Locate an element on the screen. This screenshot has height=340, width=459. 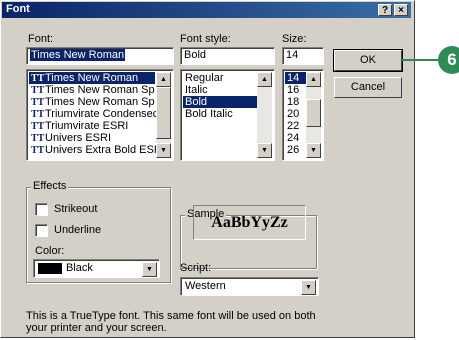
underline-checkbox is located at coordinates (41, 230).